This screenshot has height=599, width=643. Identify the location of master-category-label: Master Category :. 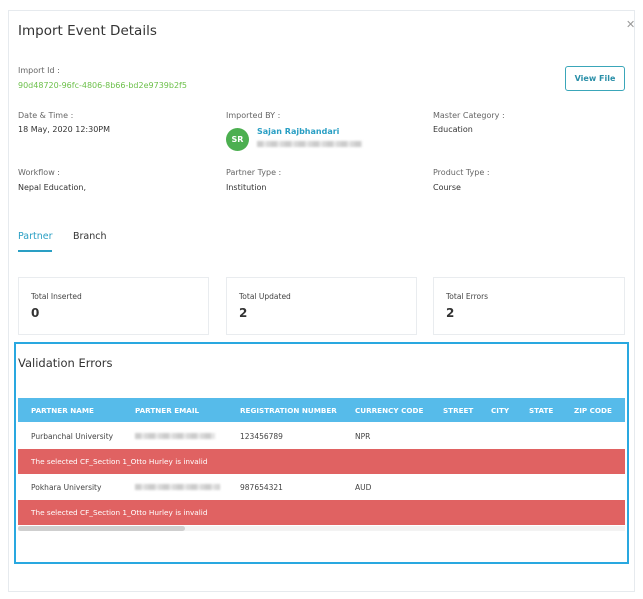
(469, 115).